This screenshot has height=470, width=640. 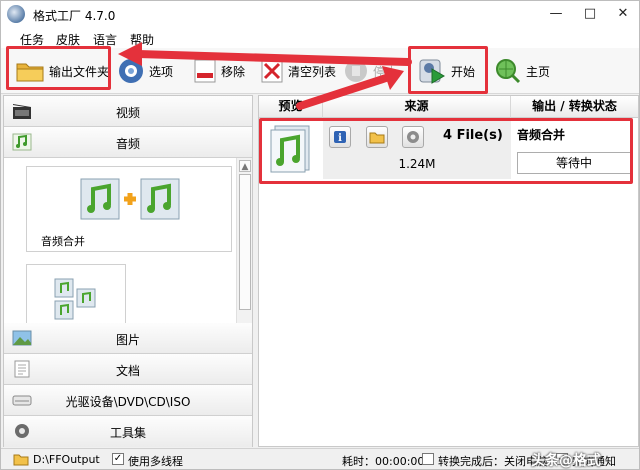 What do you see at coordinates (265, 76) in the screenshot?
I see `annotation-arrows` at bounding box center [265, 76].